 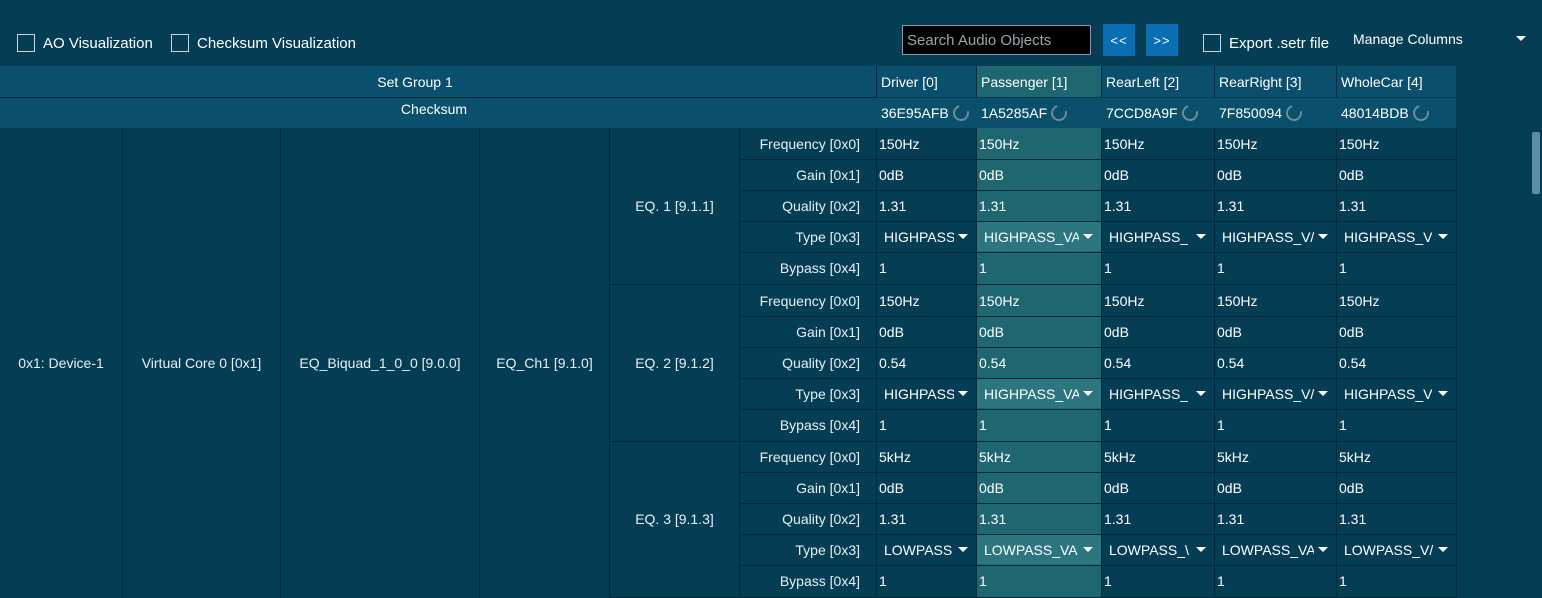 I want to click on column-header: WholeCar [4], so click(x=1396, y=81).